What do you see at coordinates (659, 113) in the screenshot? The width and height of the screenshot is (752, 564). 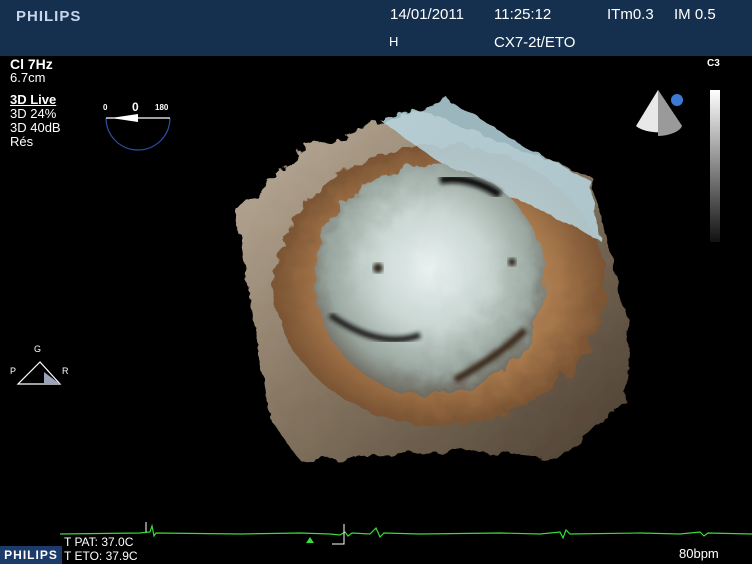 I see `probe-orientation-icon` at bounding box center [659, 113].